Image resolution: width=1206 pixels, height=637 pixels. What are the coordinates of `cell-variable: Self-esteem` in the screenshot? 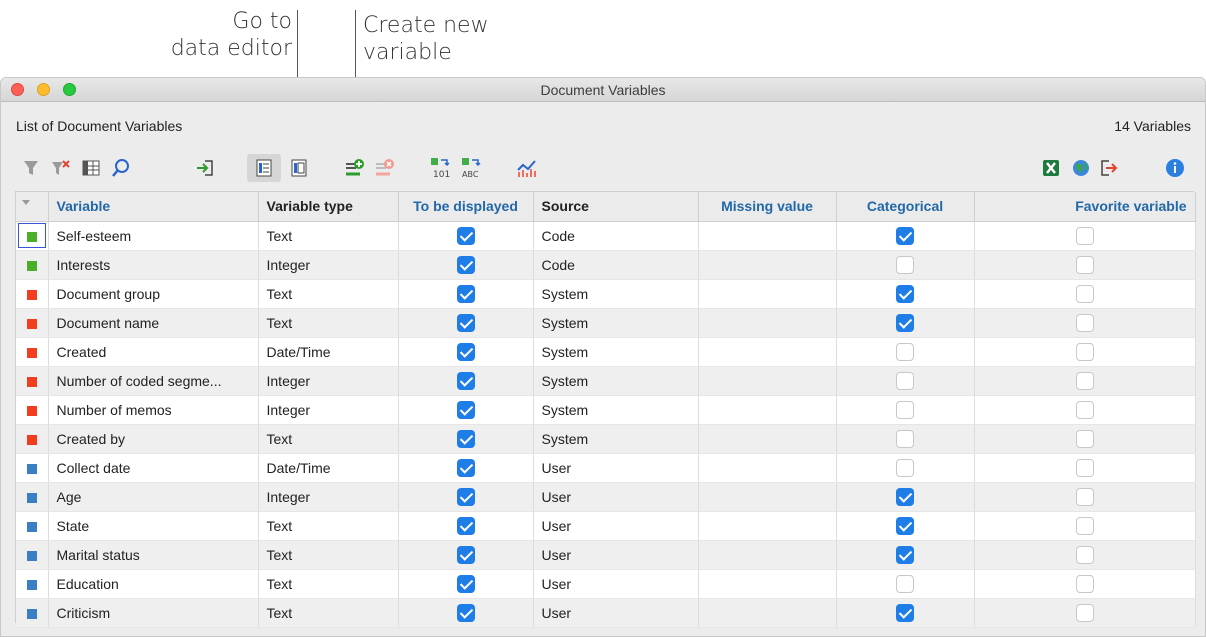 It's located at (153, 236).